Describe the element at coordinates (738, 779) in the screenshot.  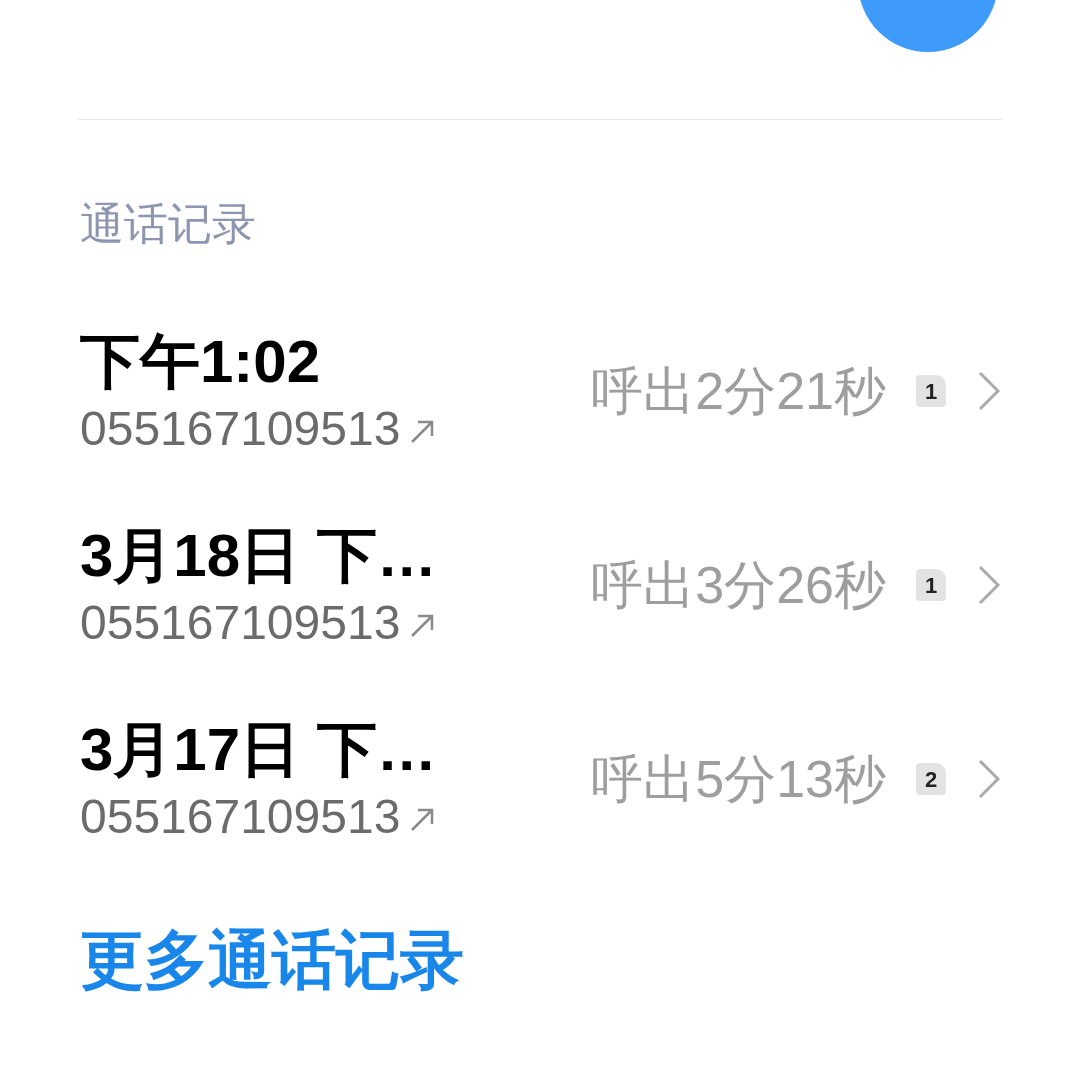
I see `call-duration: 呼出5分13秒` at that location.